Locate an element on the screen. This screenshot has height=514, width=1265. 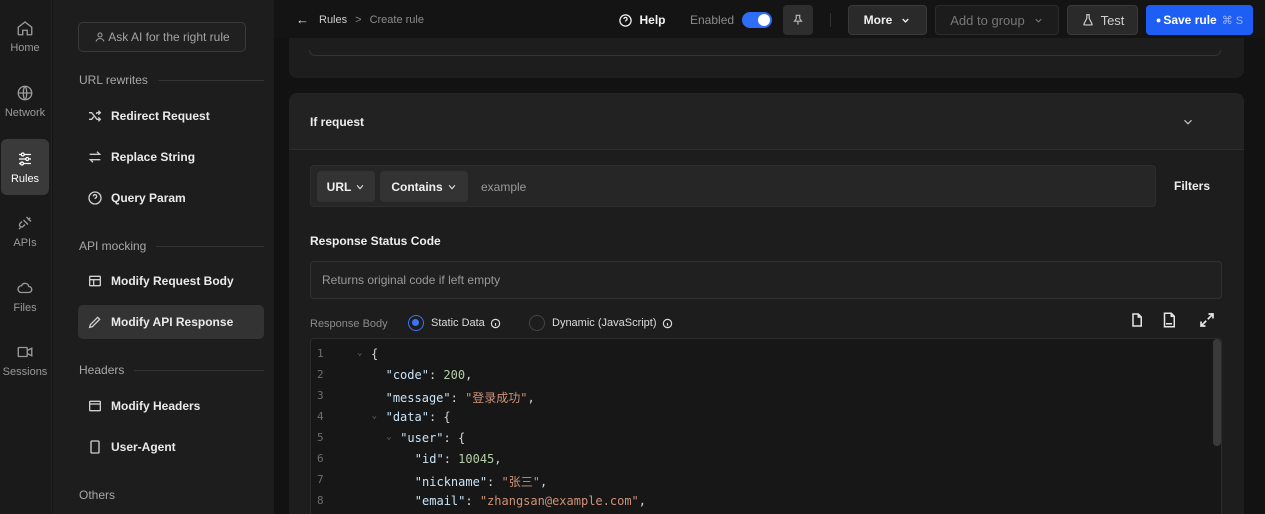
rail-home: Home is located at coordinates (25, 36).